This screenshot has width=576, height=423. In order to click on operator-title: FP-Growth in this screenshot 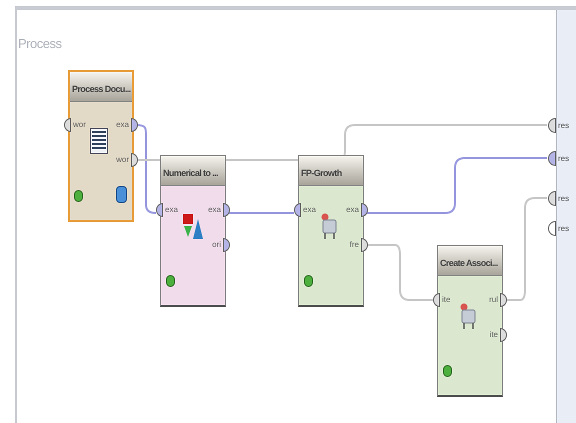, I will do `click(321, 173)`.